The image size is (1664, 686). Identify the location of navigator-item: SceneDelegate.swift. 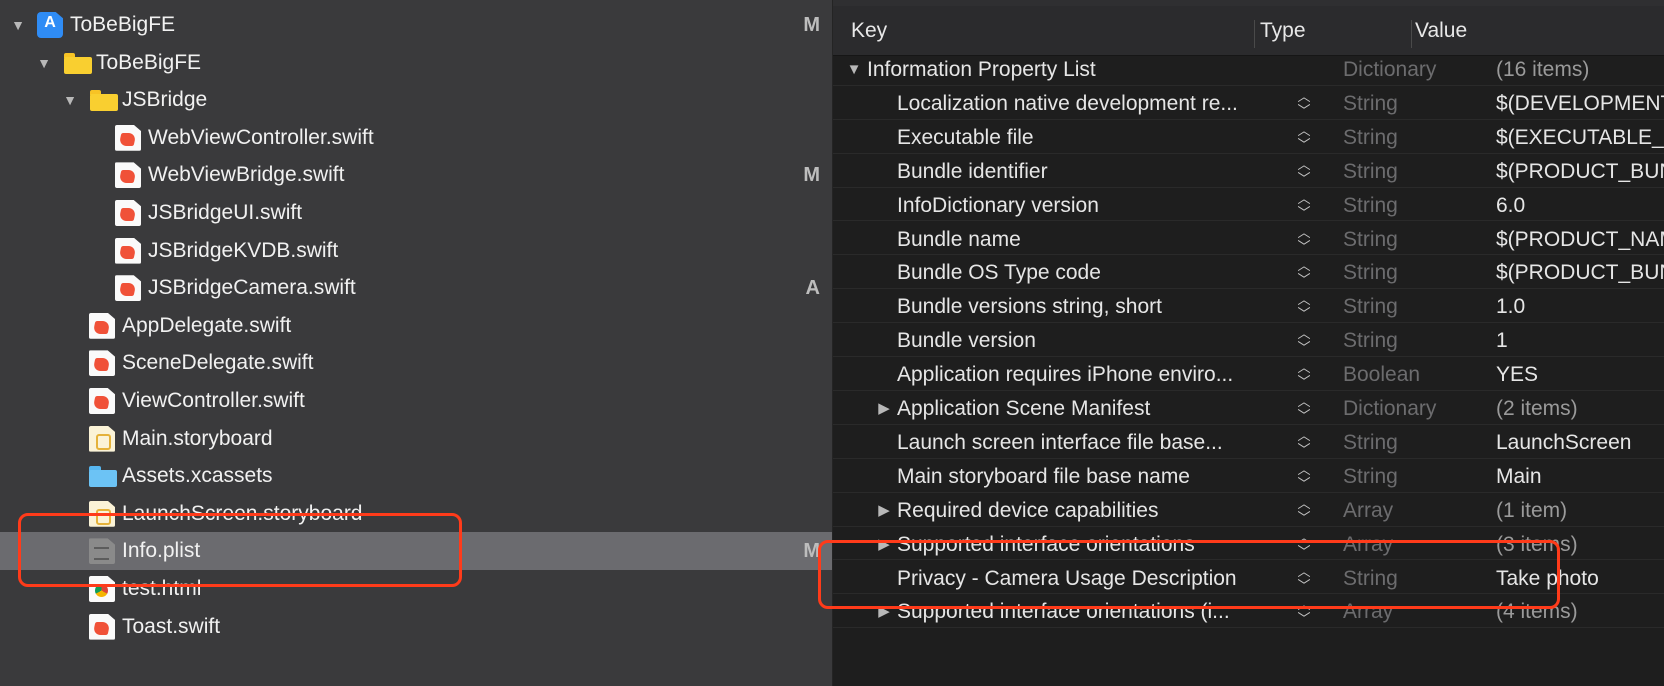
(416, 363).